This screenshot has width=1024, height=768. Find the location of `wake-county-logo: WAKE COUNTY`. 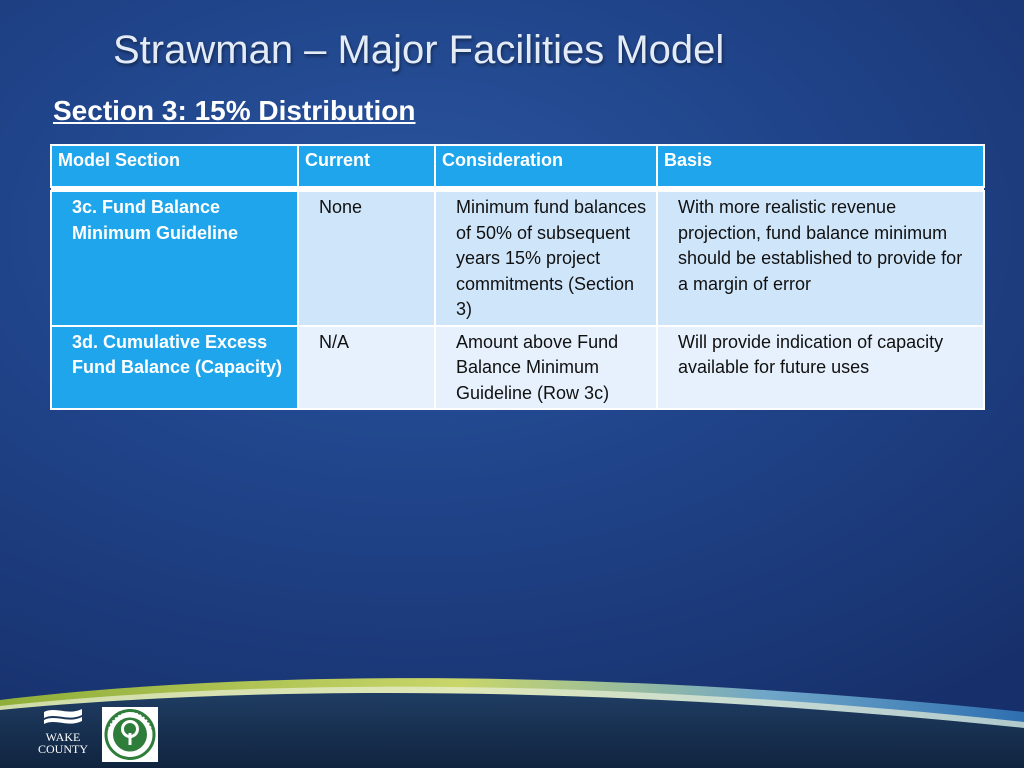

wake-county-logo: WAKE COUNTY is located at coordinates (63, 734).